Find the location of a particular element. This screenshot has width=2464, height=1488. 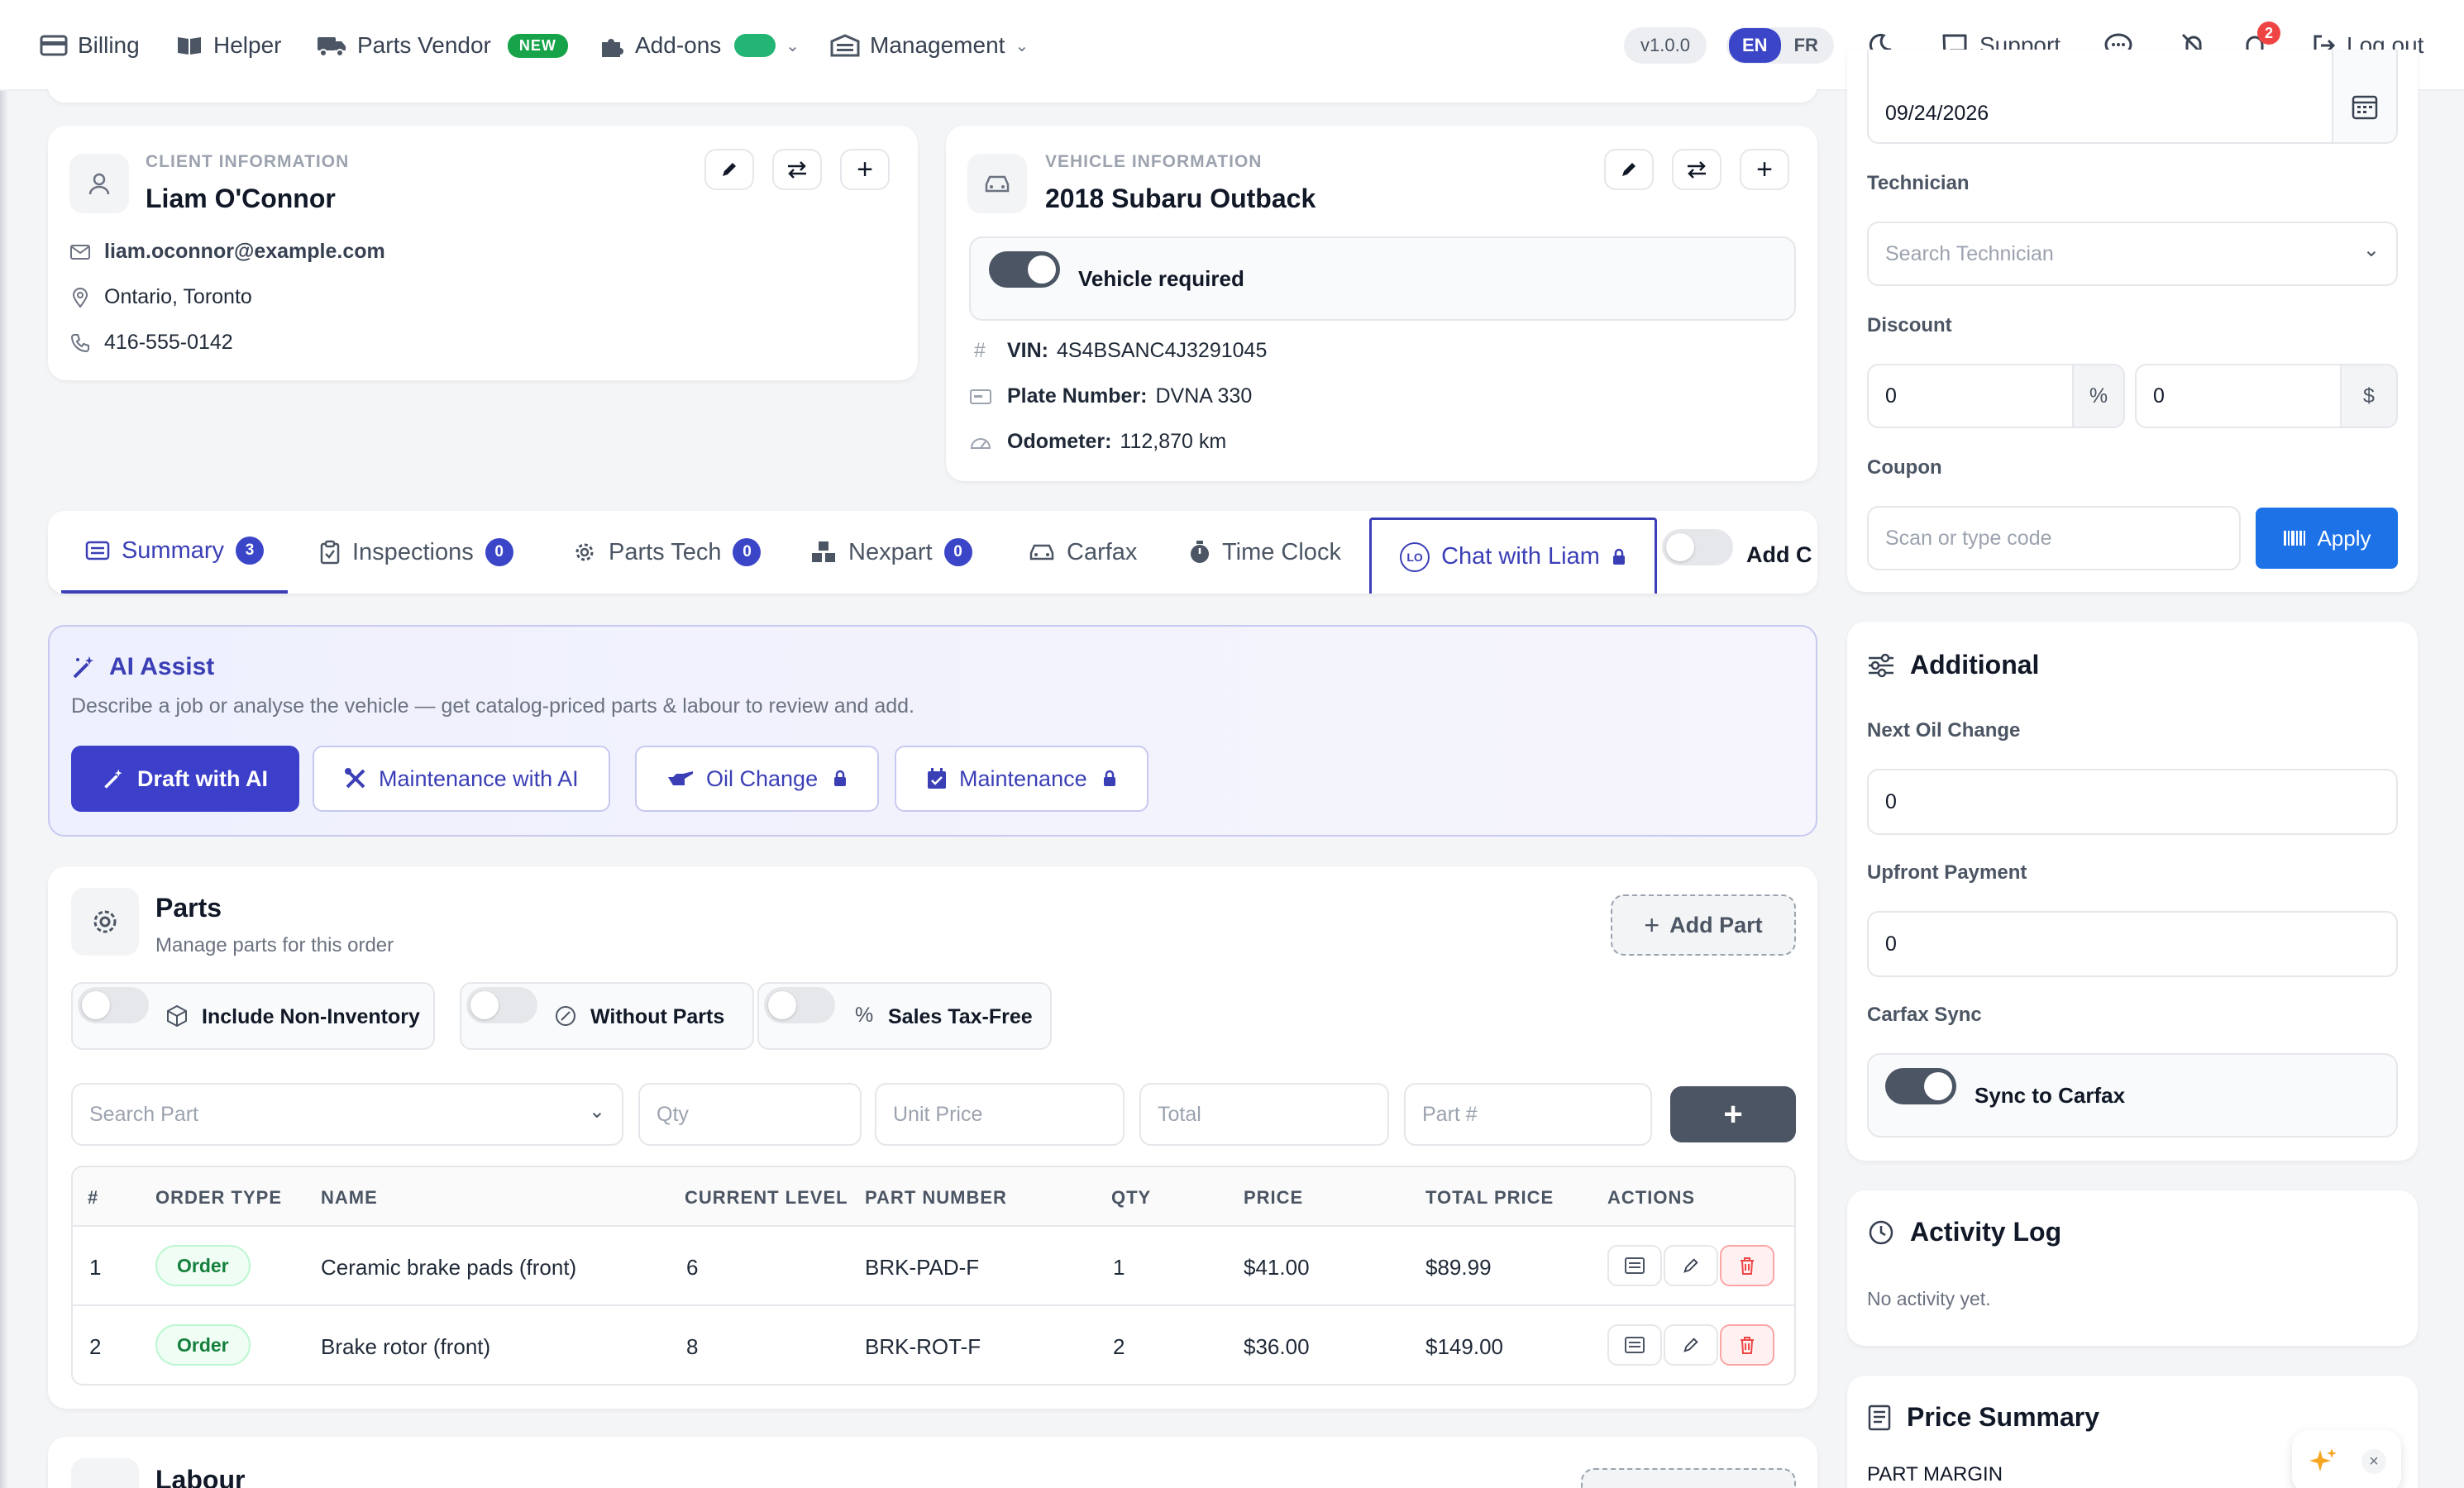

add-part-row-button: + is located at coordinates (1733, 1114).